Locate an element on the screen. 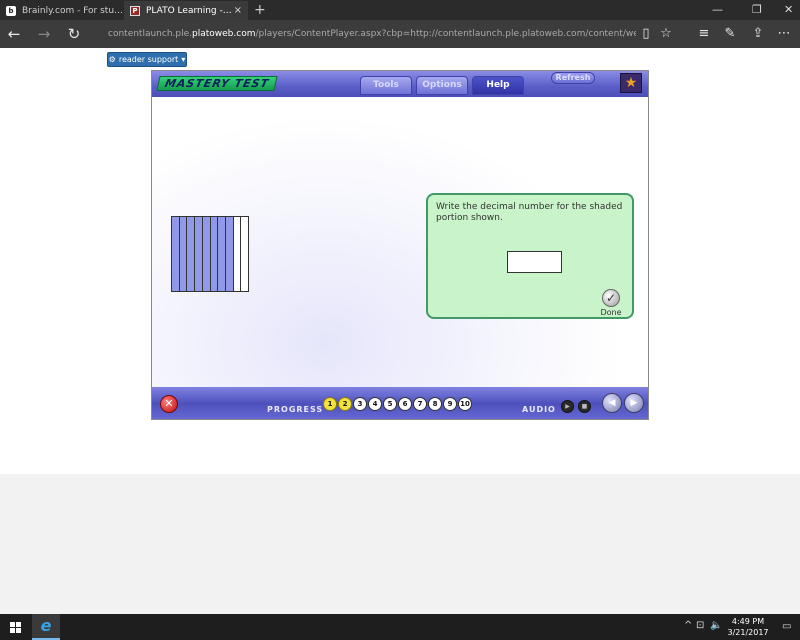 Image resolution: width=800 pixels, height=640 pixels. previous-button: ◀ is located at coordinates (612, 403).